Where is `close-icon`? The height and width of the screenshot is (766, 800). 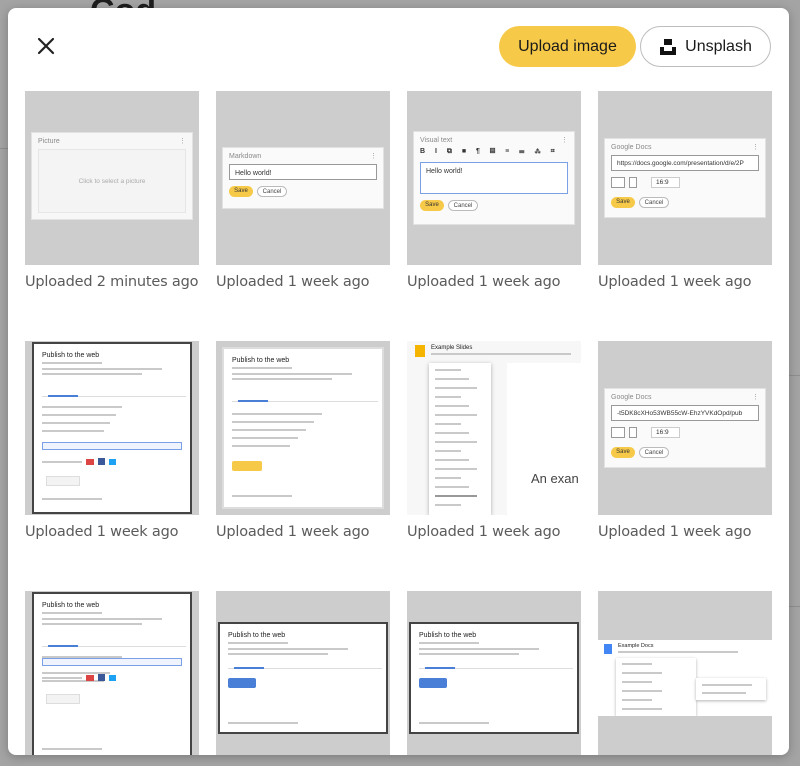
close-icon is located at coordinates (46, 46).